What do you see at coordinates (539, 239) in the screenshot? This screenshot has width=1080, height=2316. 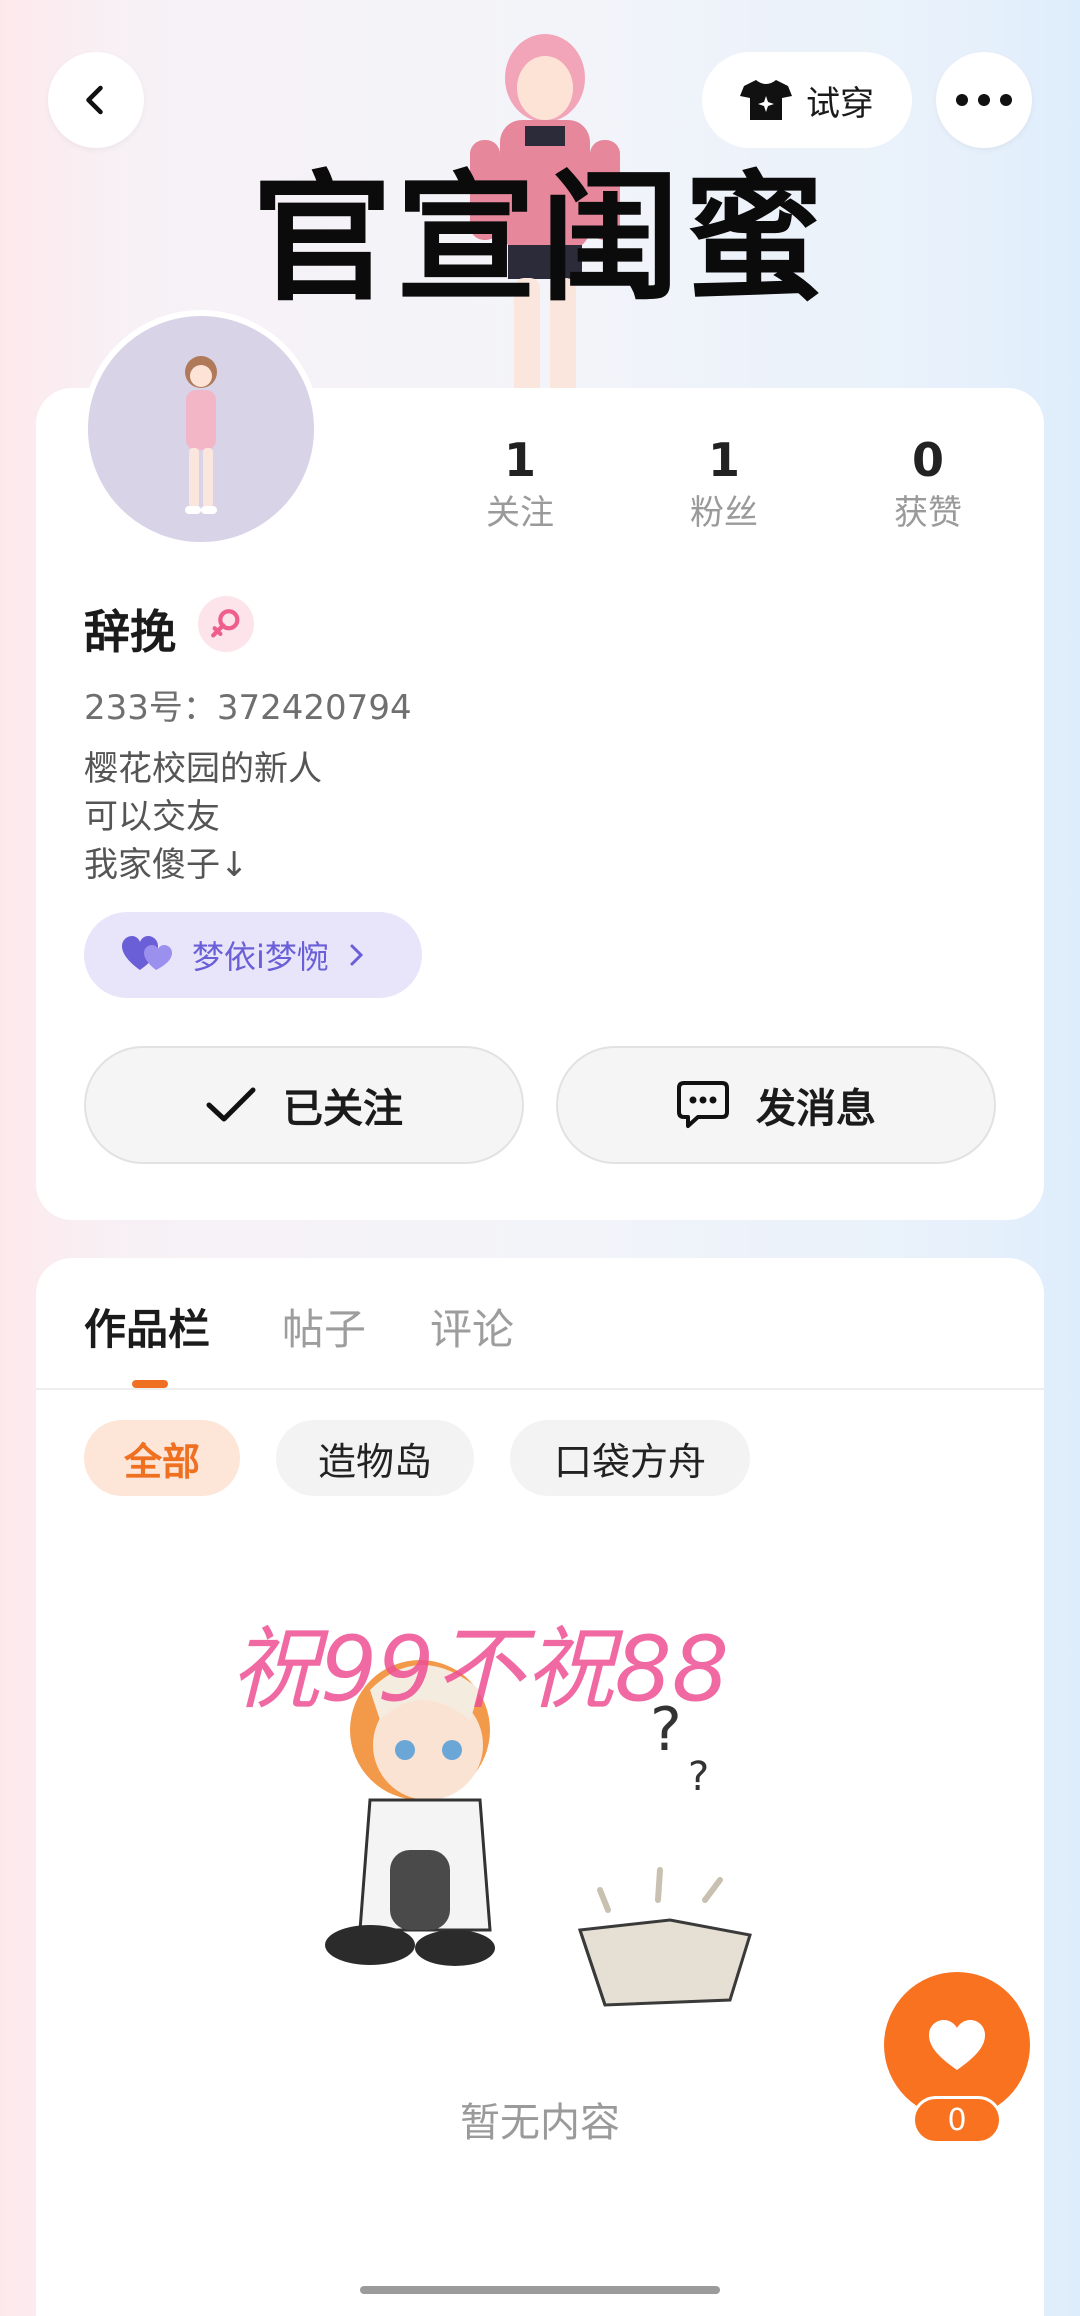 I see `banner-title: 官宣闺蜜` at bounding box center [539, 239].